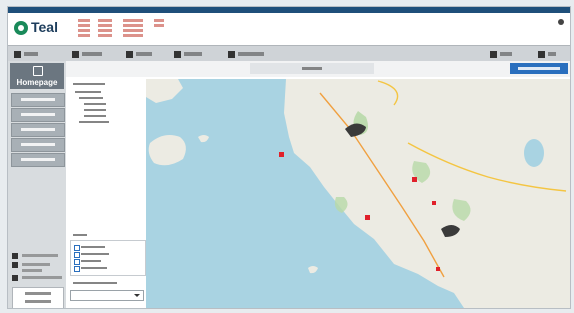 The image size is (574, 313). I want to click on logo-text: Teal, so click(44, 27).